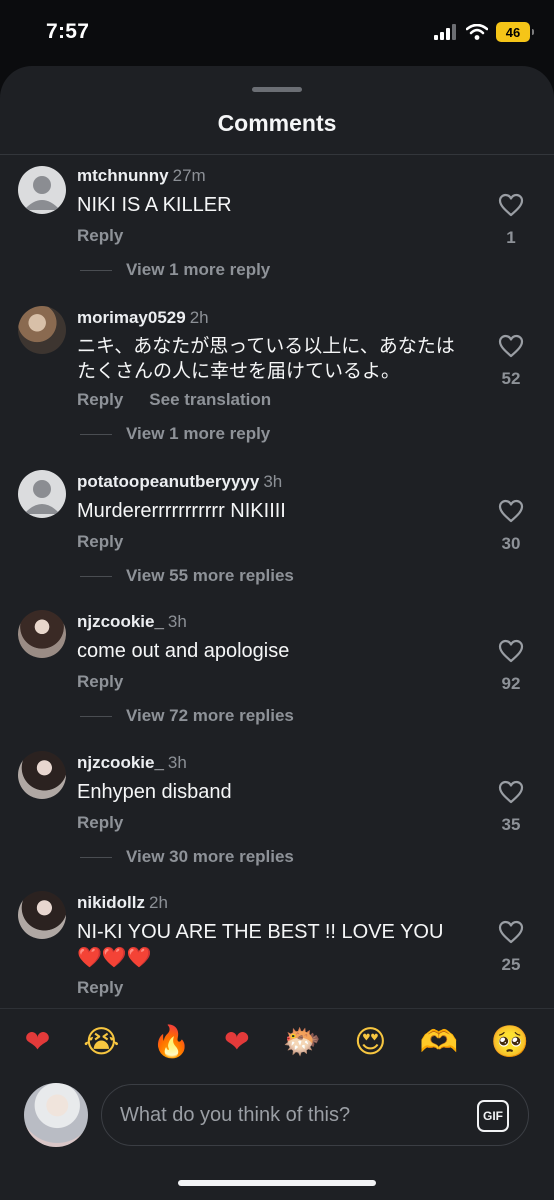 The image size is (554, 1200). I want to click on default-avatar-icon, so click(42, 497).